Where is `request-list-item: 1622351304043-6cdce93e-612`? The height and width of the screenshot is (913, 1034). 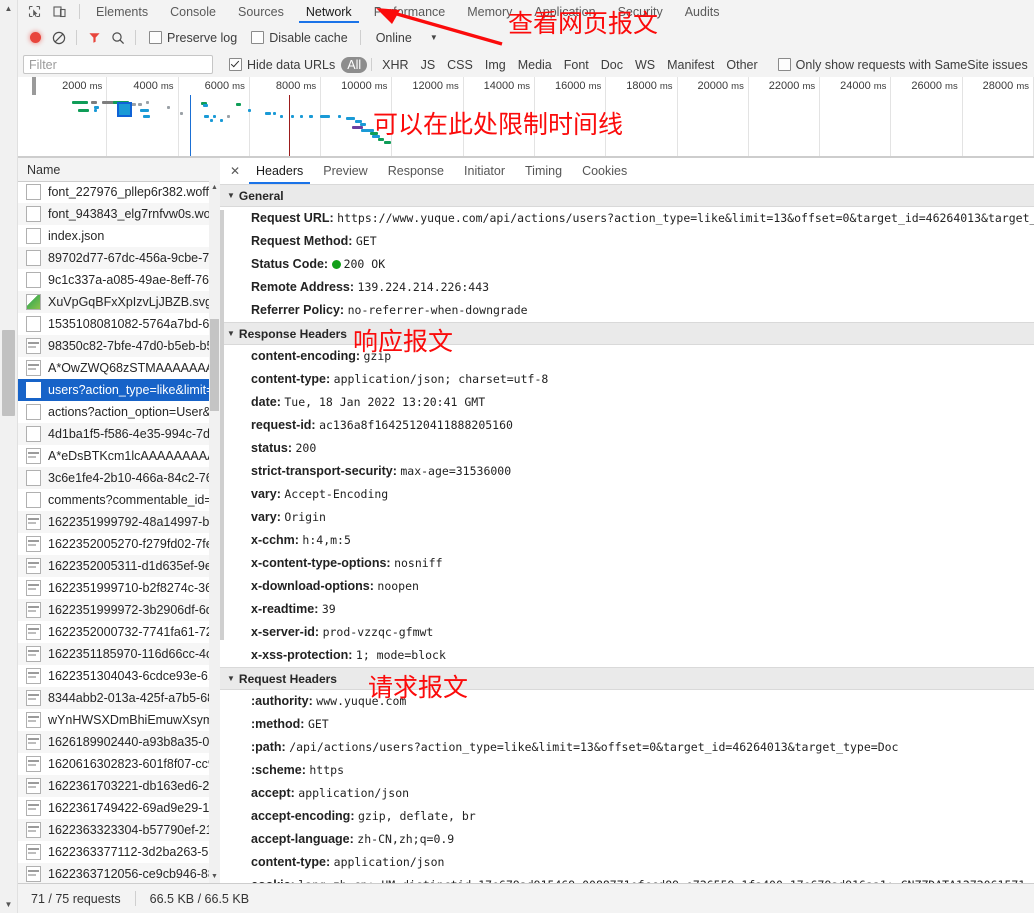 request-list-item: 1622351304043-6cdce93e-612 is located at coordinates (118, 676).